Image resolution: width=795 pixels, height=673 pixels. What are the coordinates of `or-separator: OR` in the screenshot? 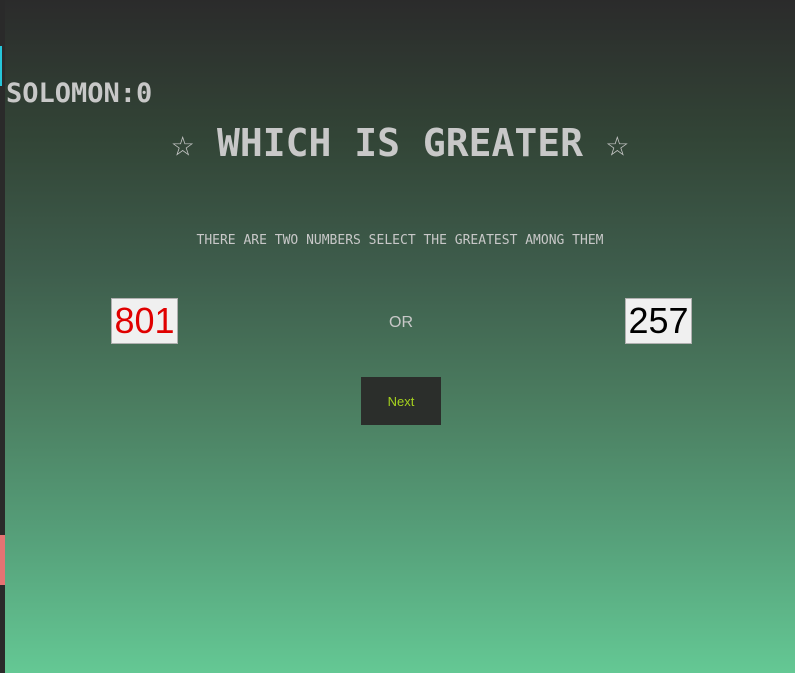 It's located at (401, 322).